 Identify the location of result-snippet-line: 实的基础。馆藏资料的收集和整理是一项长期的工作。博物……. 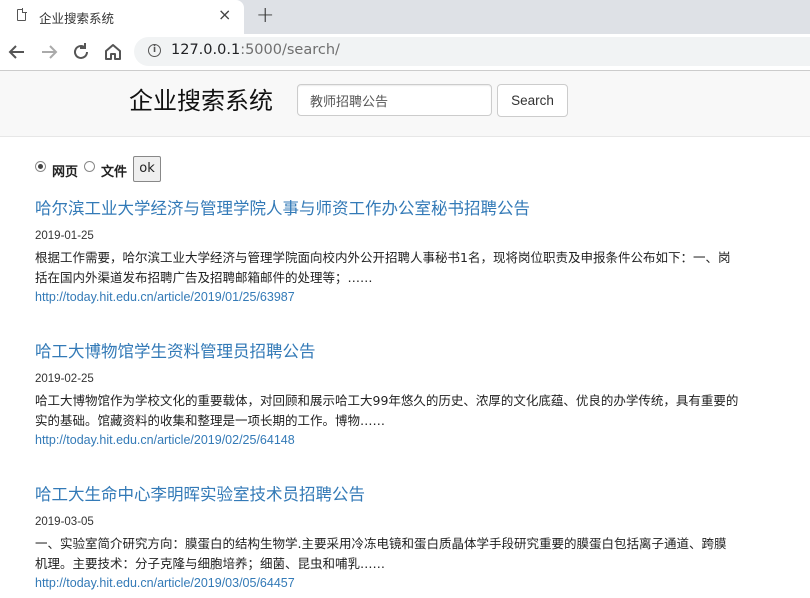
(210, 420).